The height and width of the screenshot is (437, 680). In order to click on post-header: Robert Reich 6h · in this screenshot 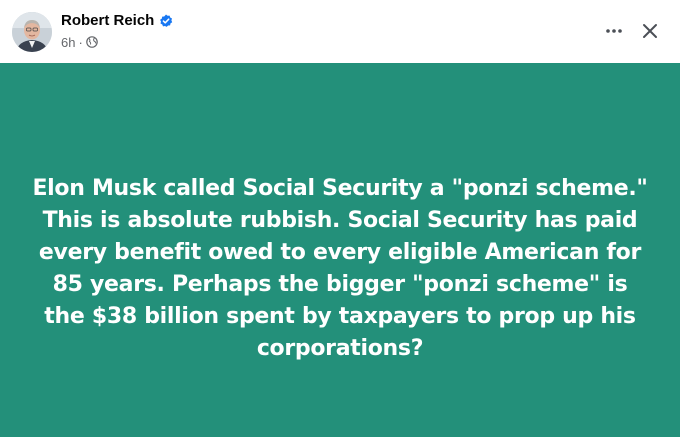, I will do `click(340, 31)`.